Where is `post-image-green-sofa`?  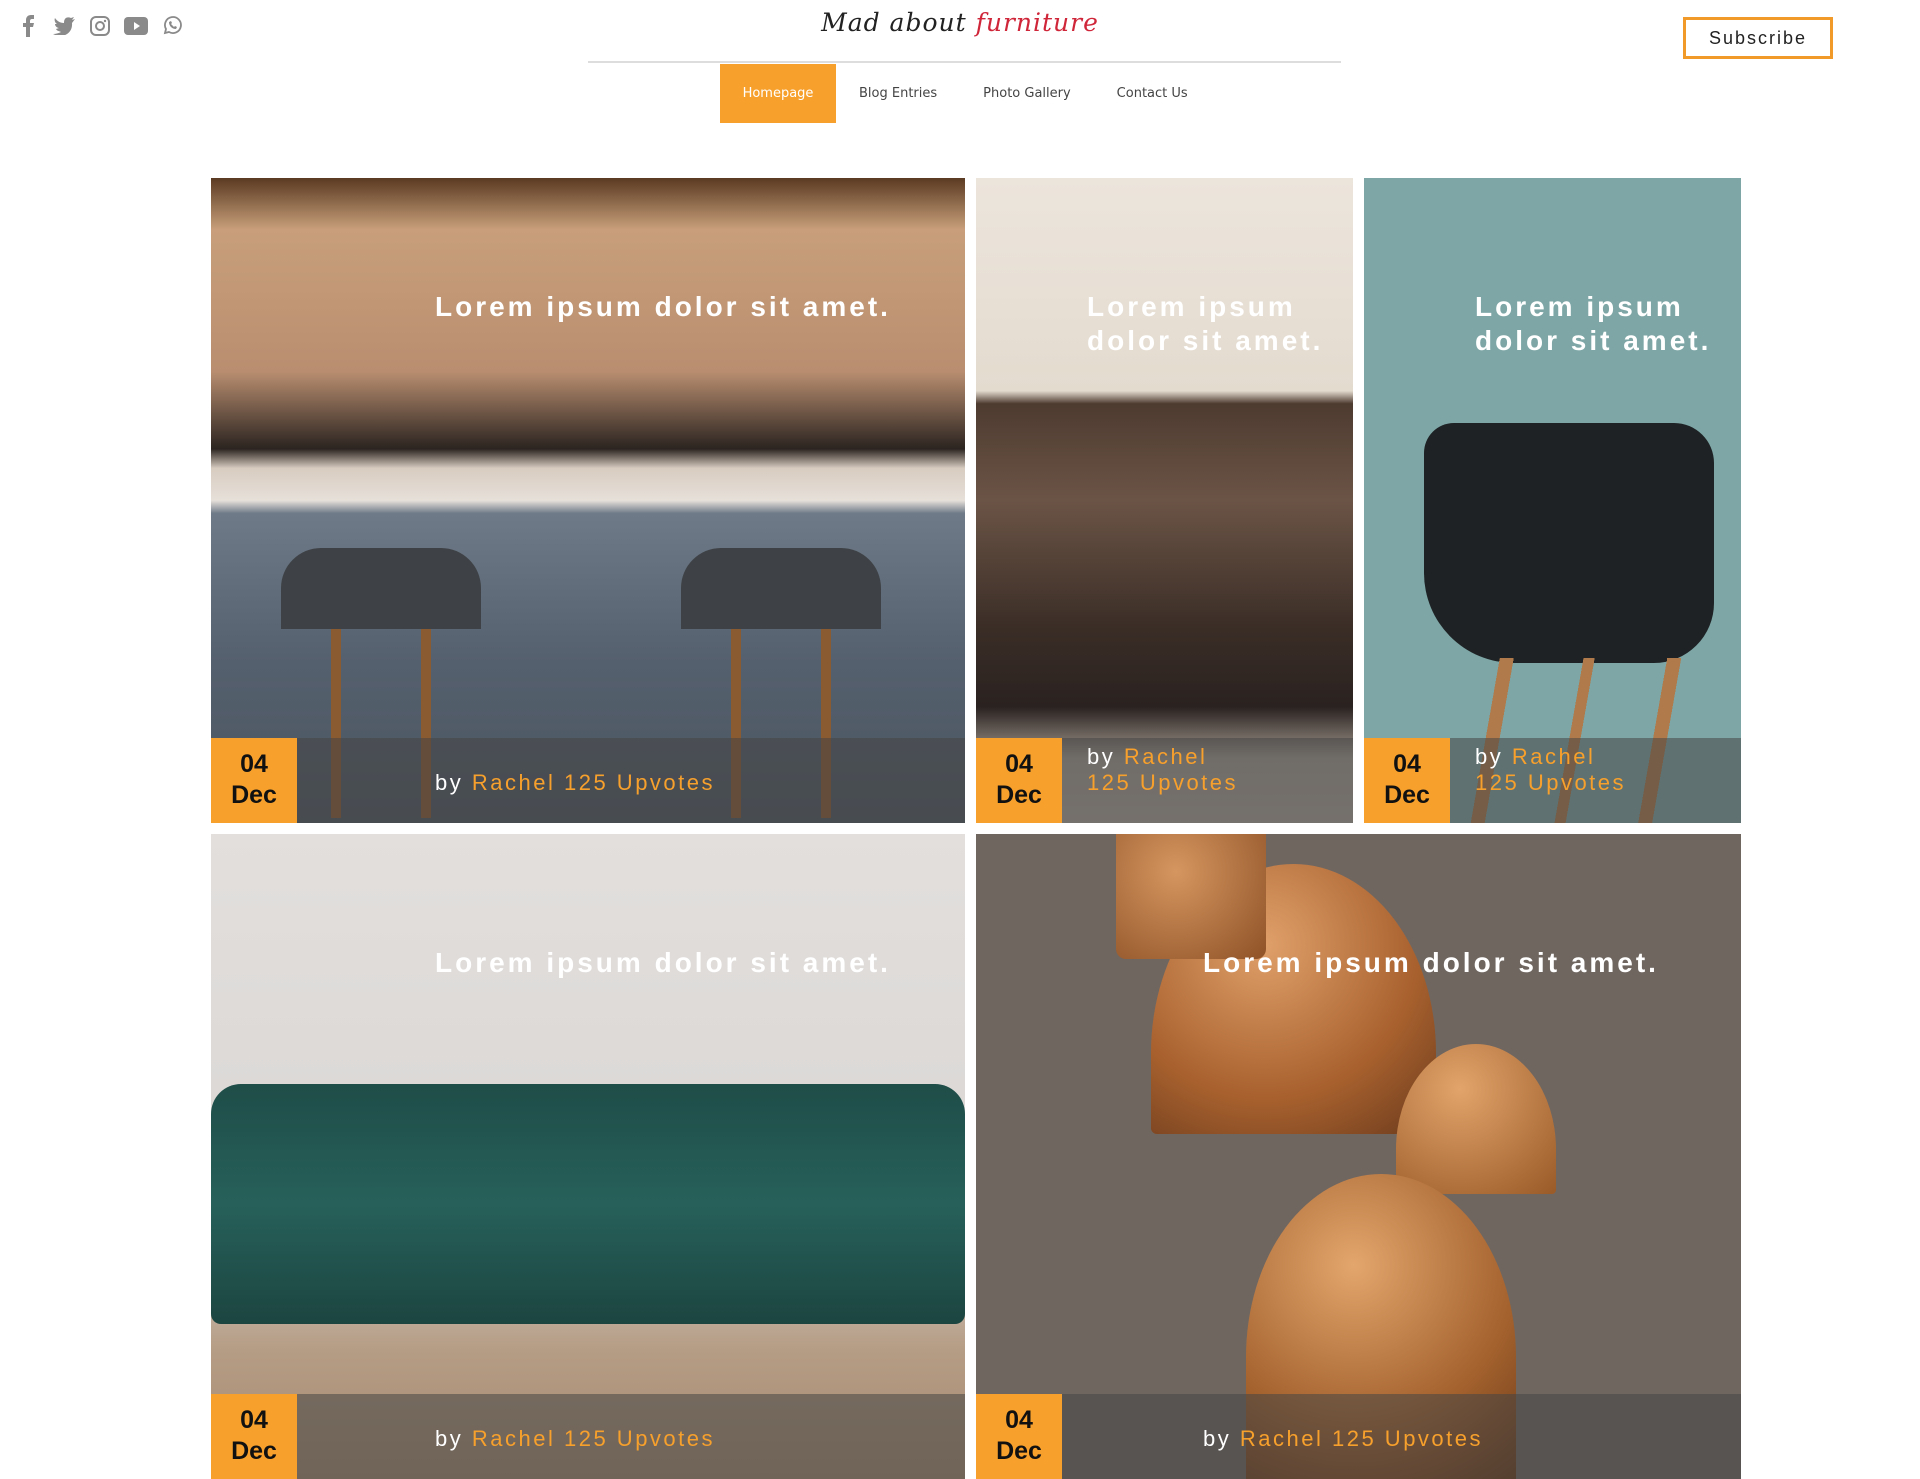 post-image-green-sofa is located at coordinates (588, 1204).